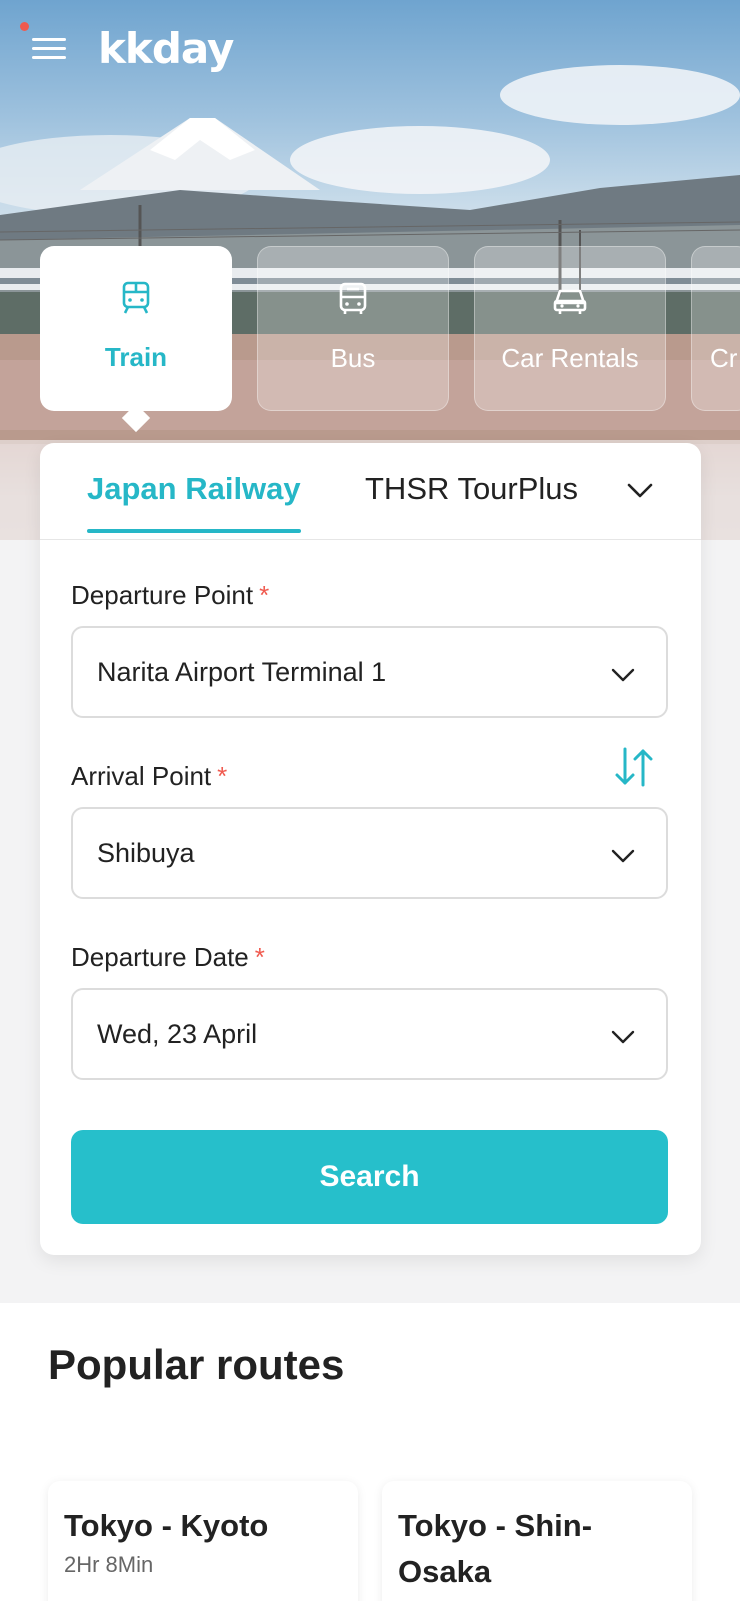 This screenshot has height=1601, width=740. What do you see at coordinates (47, 48) in the screenshot?
I see `hamburger-menu-icon` at bounding box center [47, 48].